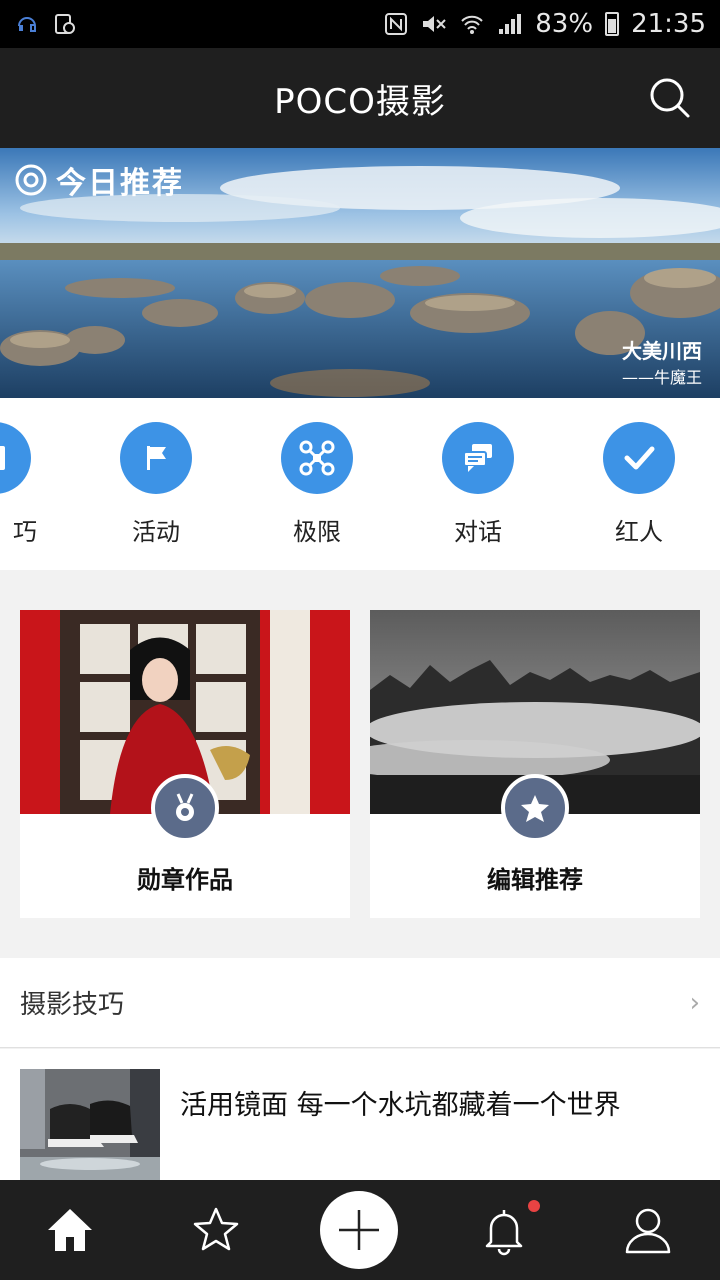 Image resolution: width=720 pixels, height=1280 pixels. I want to click on plus-icon, so click(359, 1230).